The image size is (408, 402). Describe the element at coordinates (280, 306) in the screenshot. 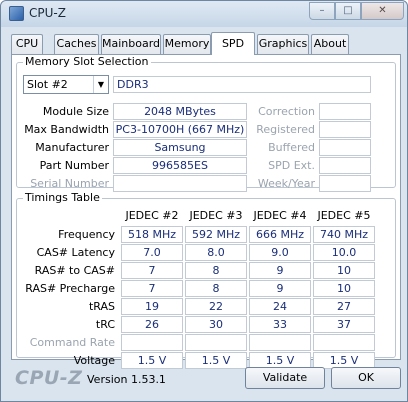

I see `timing-value-cell: 24` at that location.